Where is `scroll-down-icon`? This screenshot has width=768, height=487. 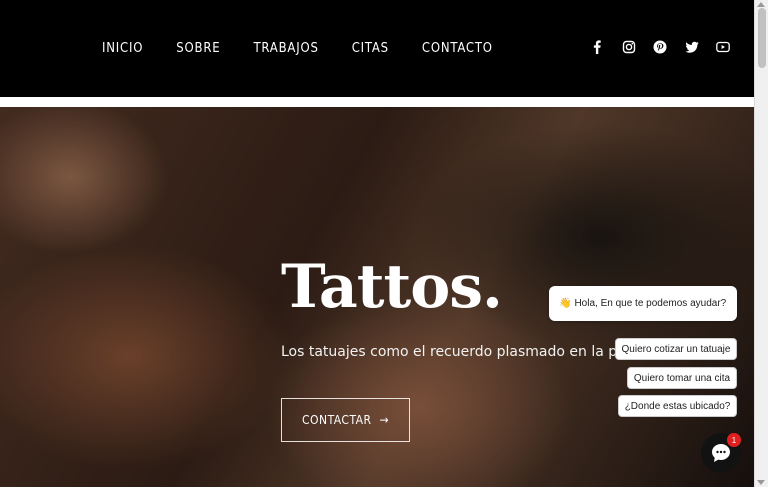 scroll-down-icon is located at coordinates (761, 482).